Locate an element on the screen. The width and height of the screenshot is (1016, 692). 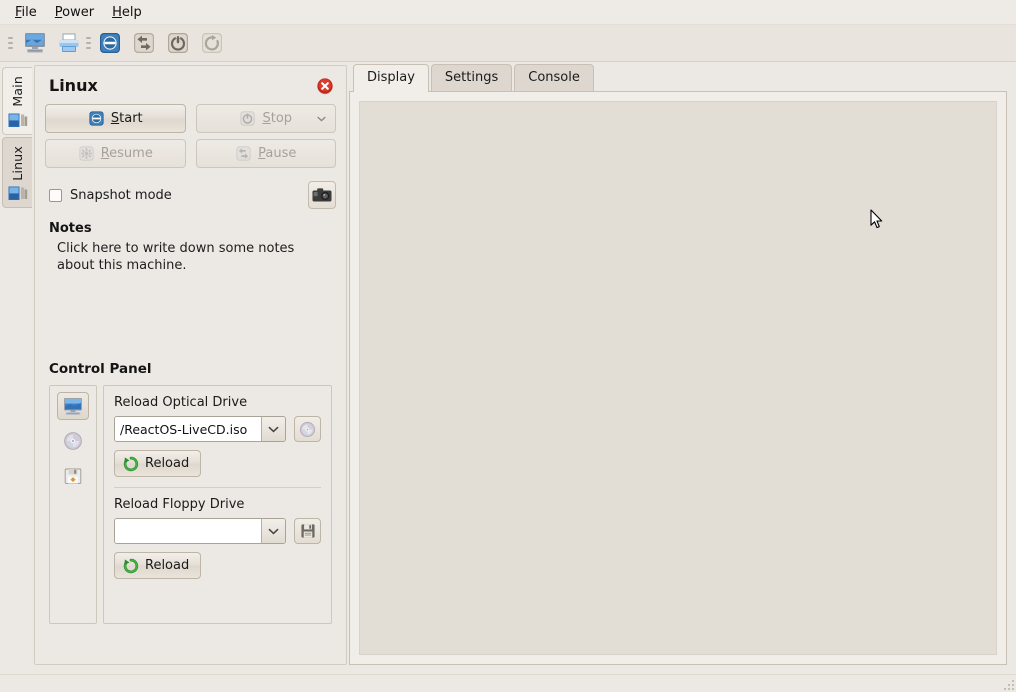
pane-divider is located at coordinates (217, 487).